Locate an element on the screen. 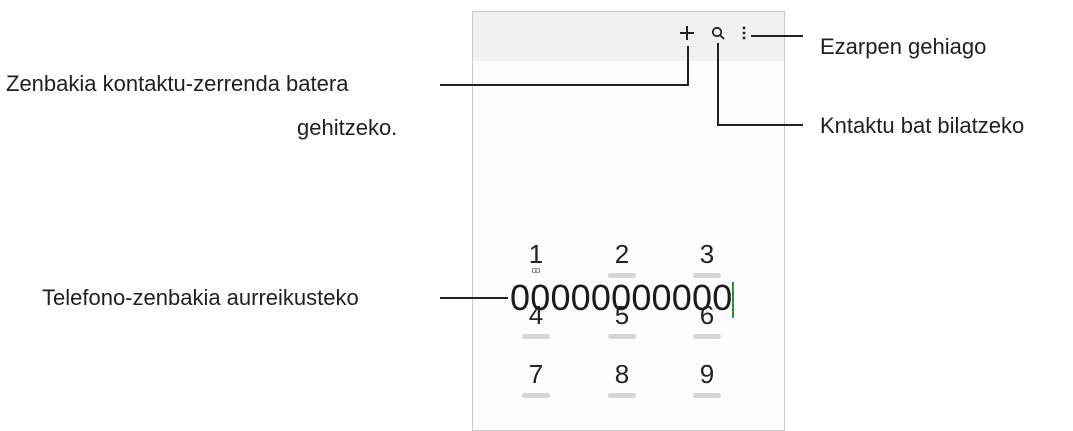 This screenshot has width=1073, height=431. keypad-key-5: 5 is located at coordinates (622, 321).